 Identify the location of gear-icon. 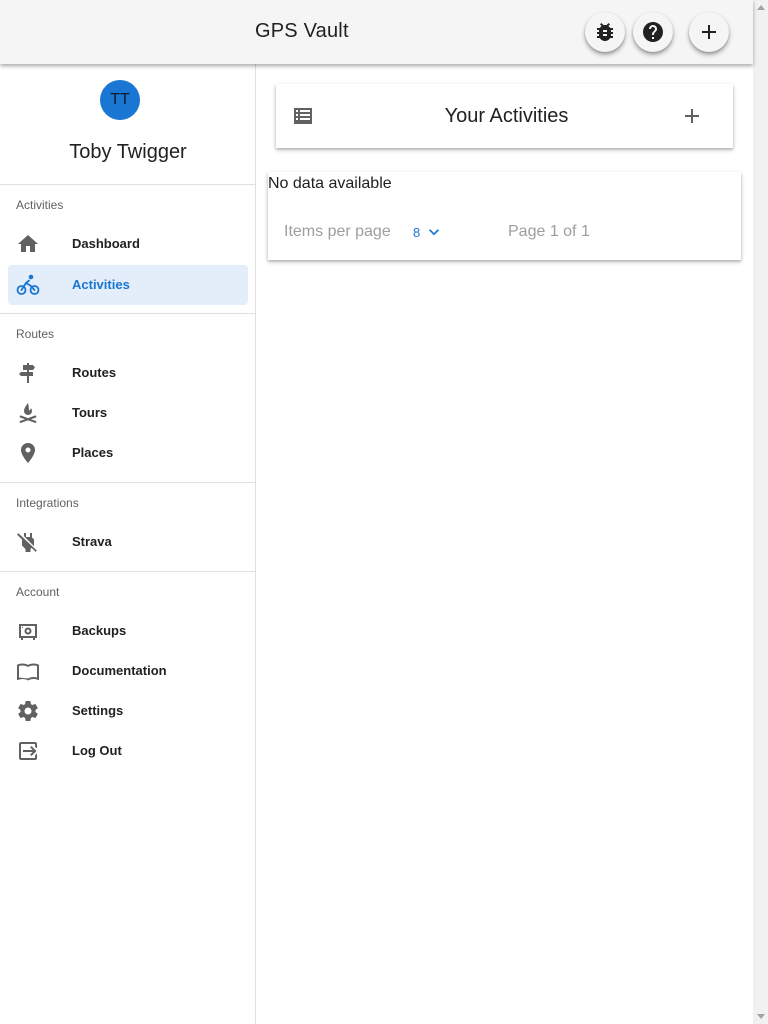
(28, 711).